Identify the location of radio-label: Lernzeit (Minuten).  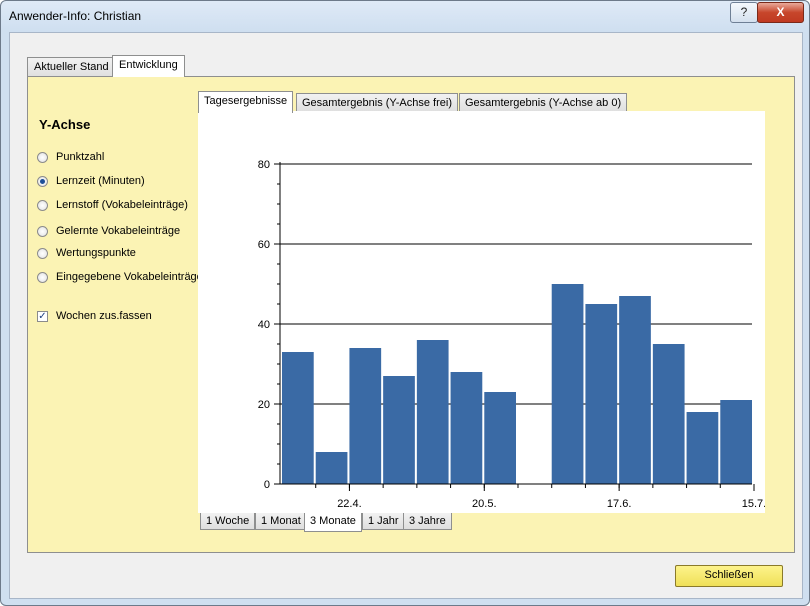
(100, 181).